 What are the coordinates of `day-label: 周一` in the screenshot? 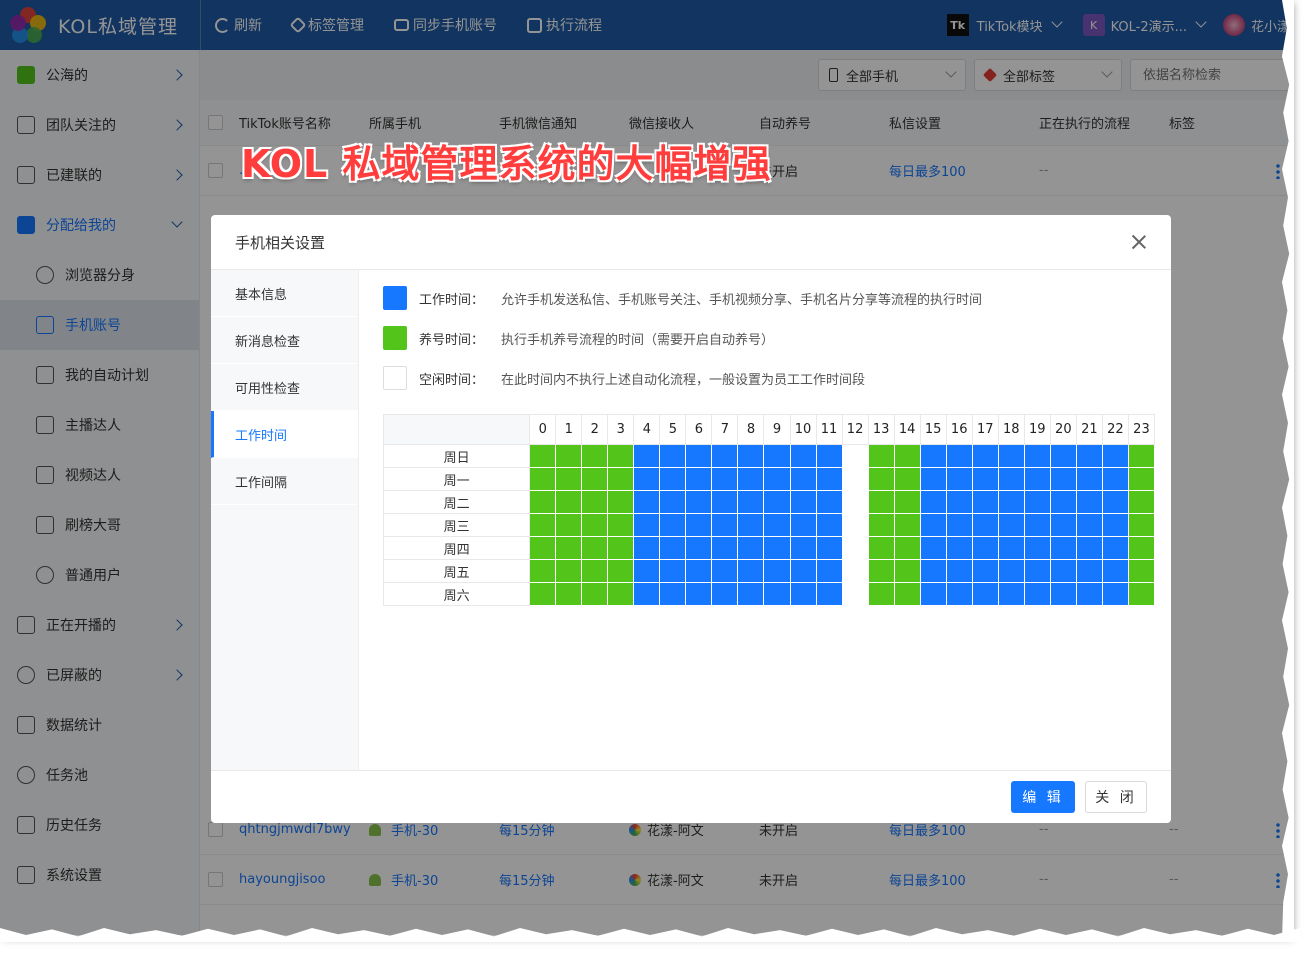 It's located at (456, 479).